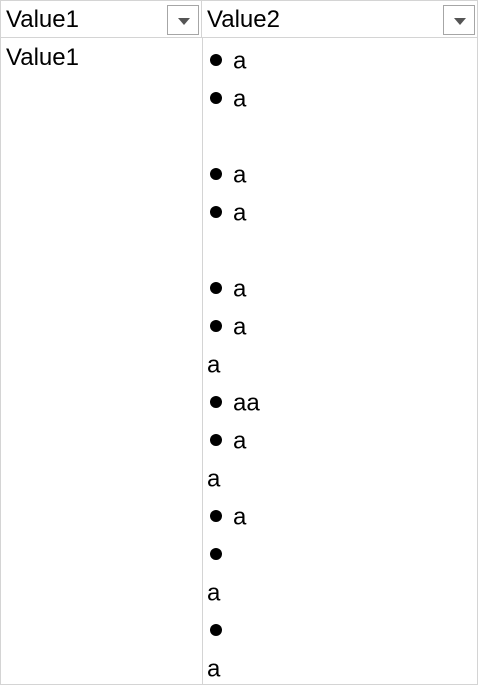  I want to click on column-header-label: Value2, so click(243, 19).